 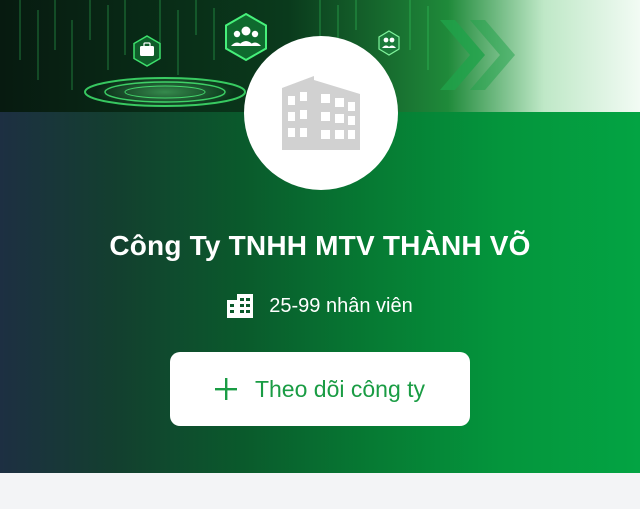 What do you see at coordinates (320, 491) in the screenshot?
I see `content-background` at bounding box center [320, 491].